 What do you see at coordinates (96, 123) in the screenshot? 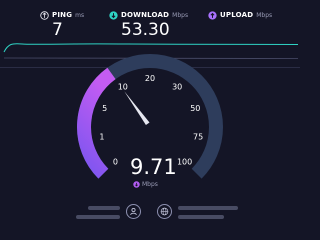
I see `gauge-progress` at bounding box center [96, 123].